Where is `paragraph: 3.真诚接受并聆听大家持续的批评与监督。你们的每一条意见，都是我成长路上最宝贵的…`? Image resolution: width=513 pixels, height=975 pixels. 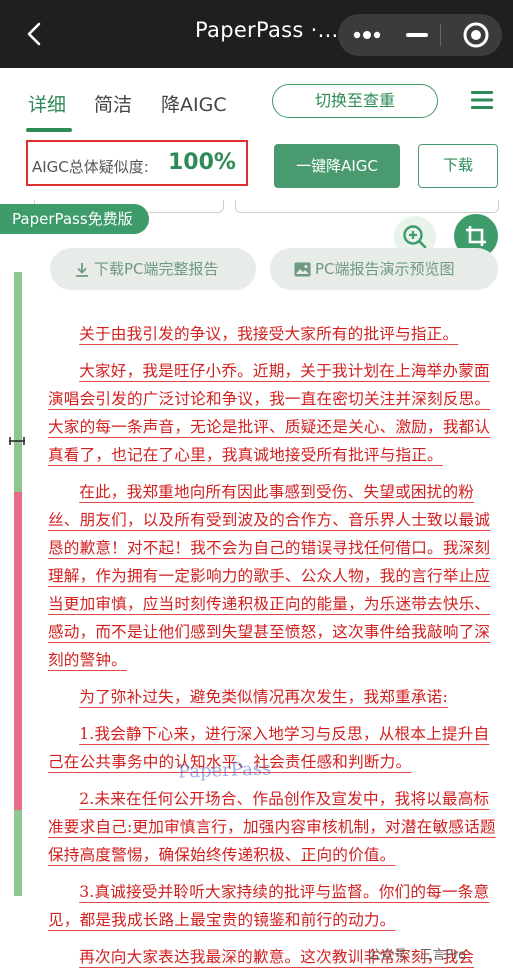 paragraph: 3.真诚接受并聆听大家持续的批评与监督。你们的每一条意见，都是我成长路上最宝贵的… is located at coordinates (273, 906).